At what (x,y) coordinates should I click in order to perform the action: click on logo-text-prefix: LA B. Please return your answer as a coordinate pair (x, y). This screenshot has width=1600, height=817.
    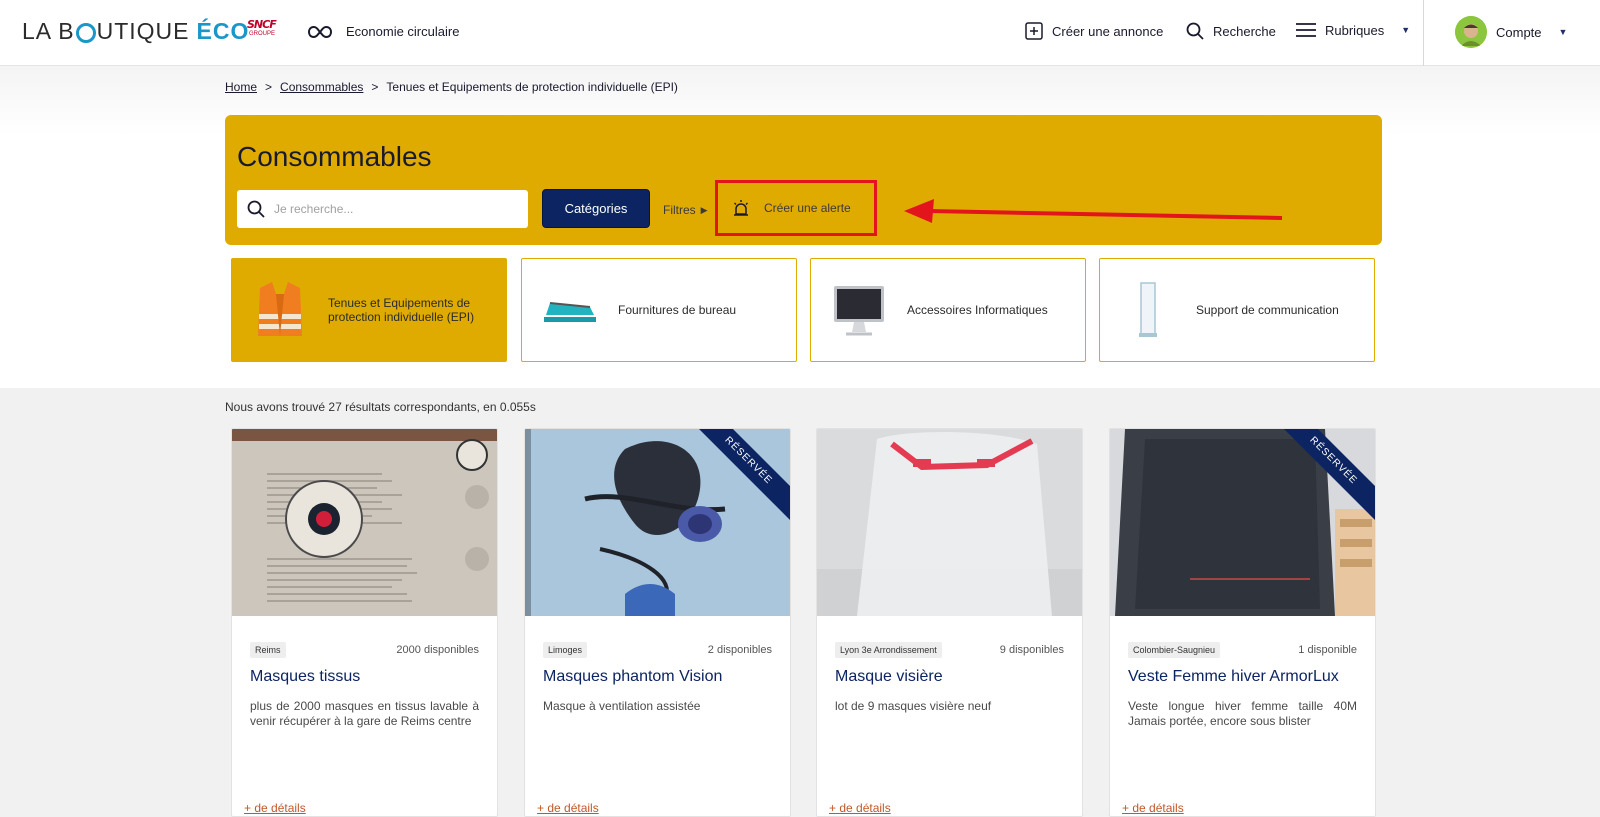
    Looking at the image, I should click on (48, 31).